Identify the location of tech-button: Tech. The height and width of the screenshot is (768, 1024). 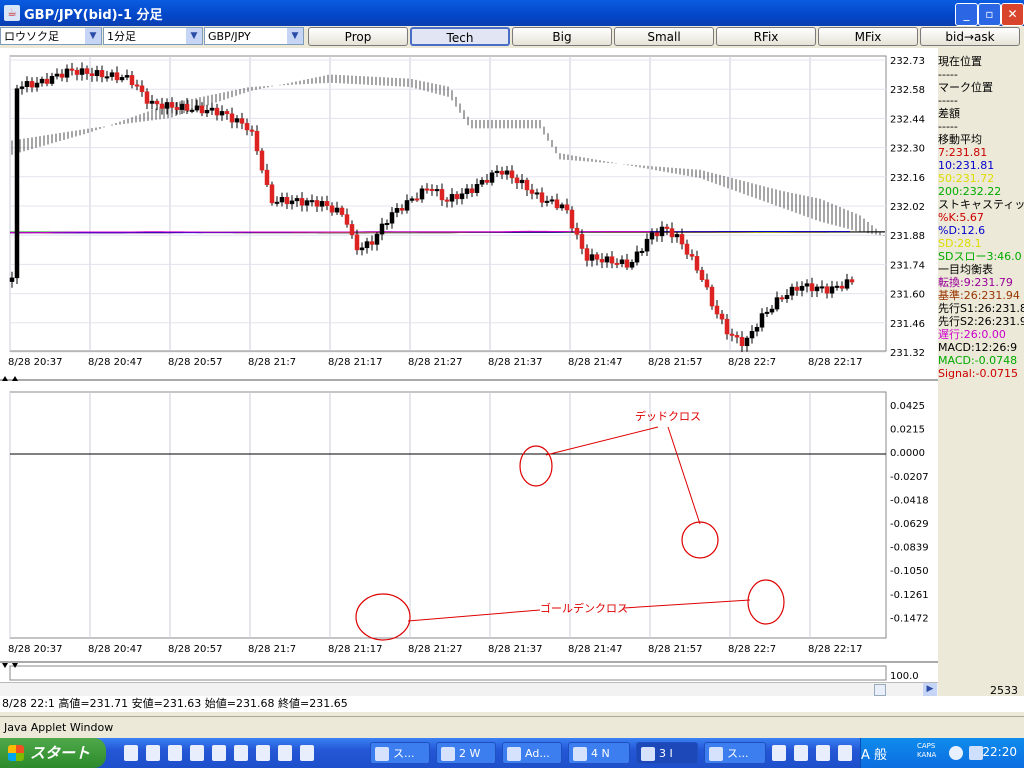
(460, 36).